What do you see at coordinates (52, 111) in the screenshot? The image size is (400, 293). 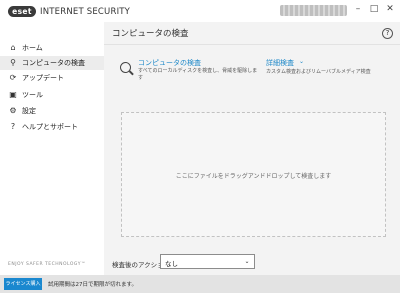 I see `sidebar-item-settings: ⚙ 設定` at bounding box center [52, 111].